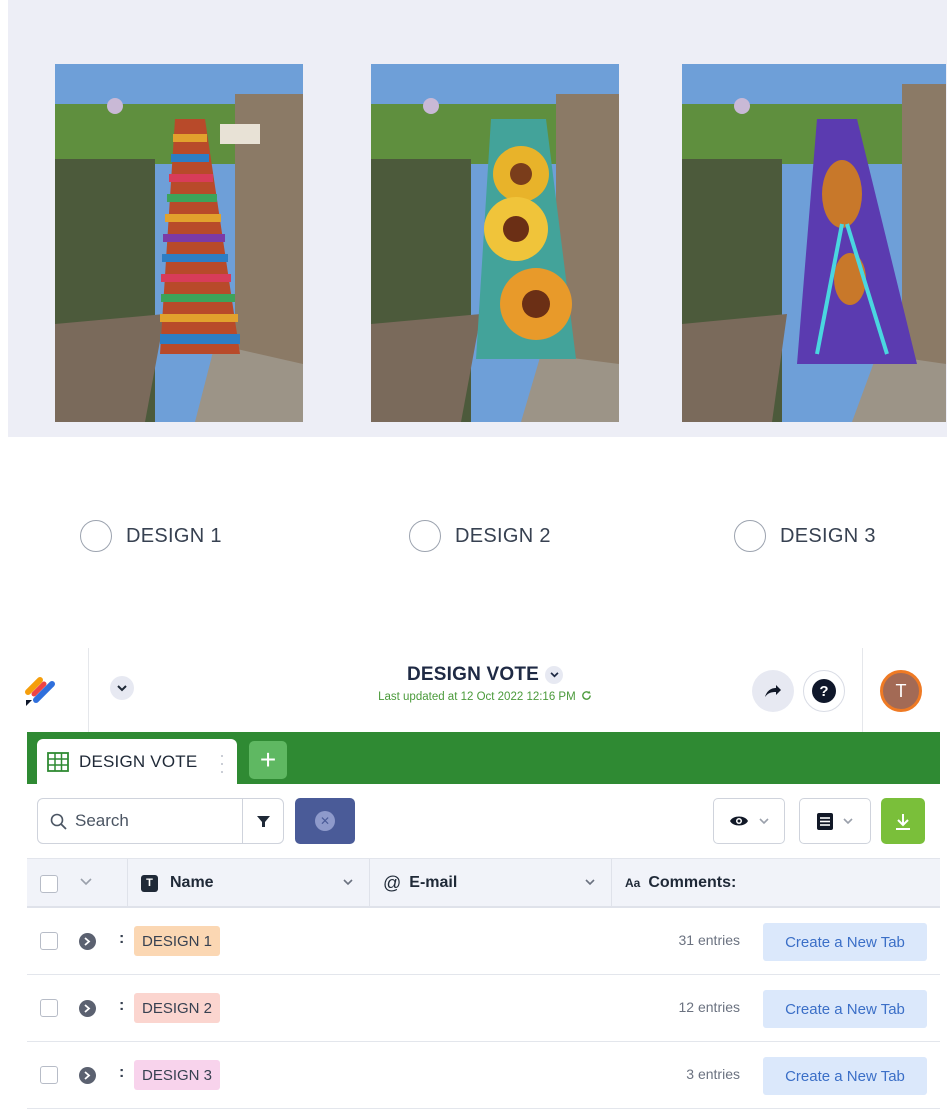  I want to click on download-button, so click(903, 821).